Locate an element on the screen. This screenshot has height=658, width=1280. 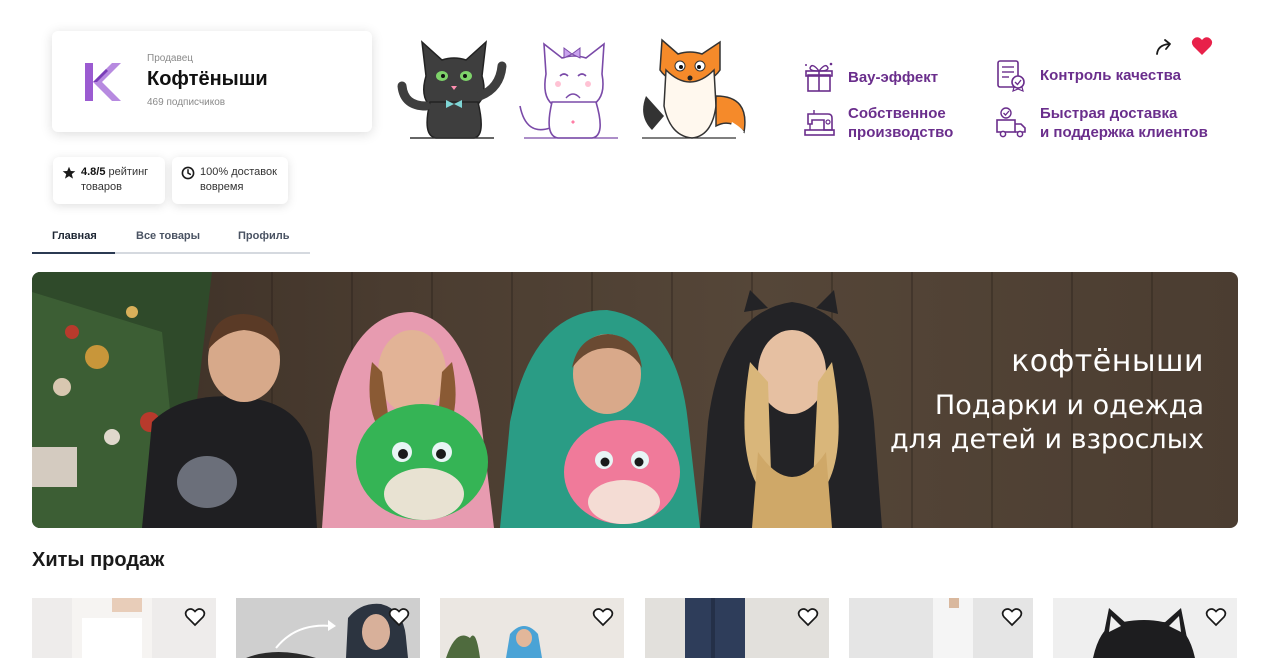
feature-wow-effect: Вау-эффект is located at coordinates (870, 77).